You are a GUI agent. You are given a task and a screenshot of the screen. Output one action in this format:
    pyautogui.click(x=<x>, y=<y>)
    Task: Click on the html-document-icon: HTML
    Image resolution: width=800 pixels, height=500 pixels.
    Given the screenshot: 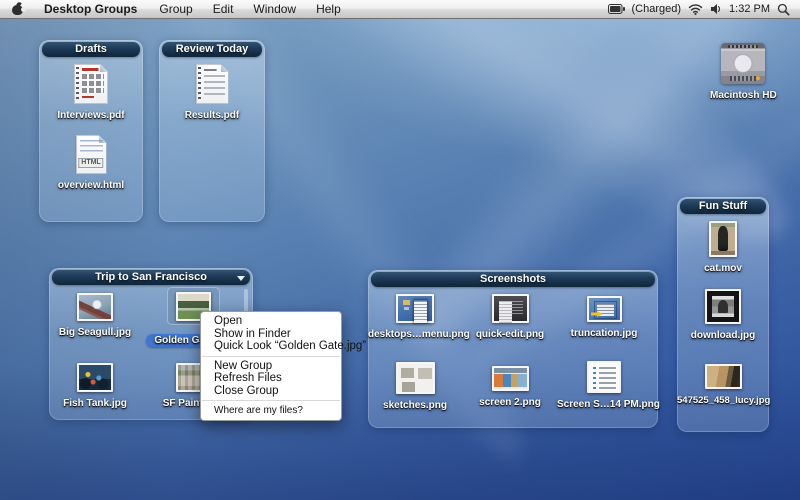 What is the action you would take?
    pyautogui.click(x=91, y=154)
    